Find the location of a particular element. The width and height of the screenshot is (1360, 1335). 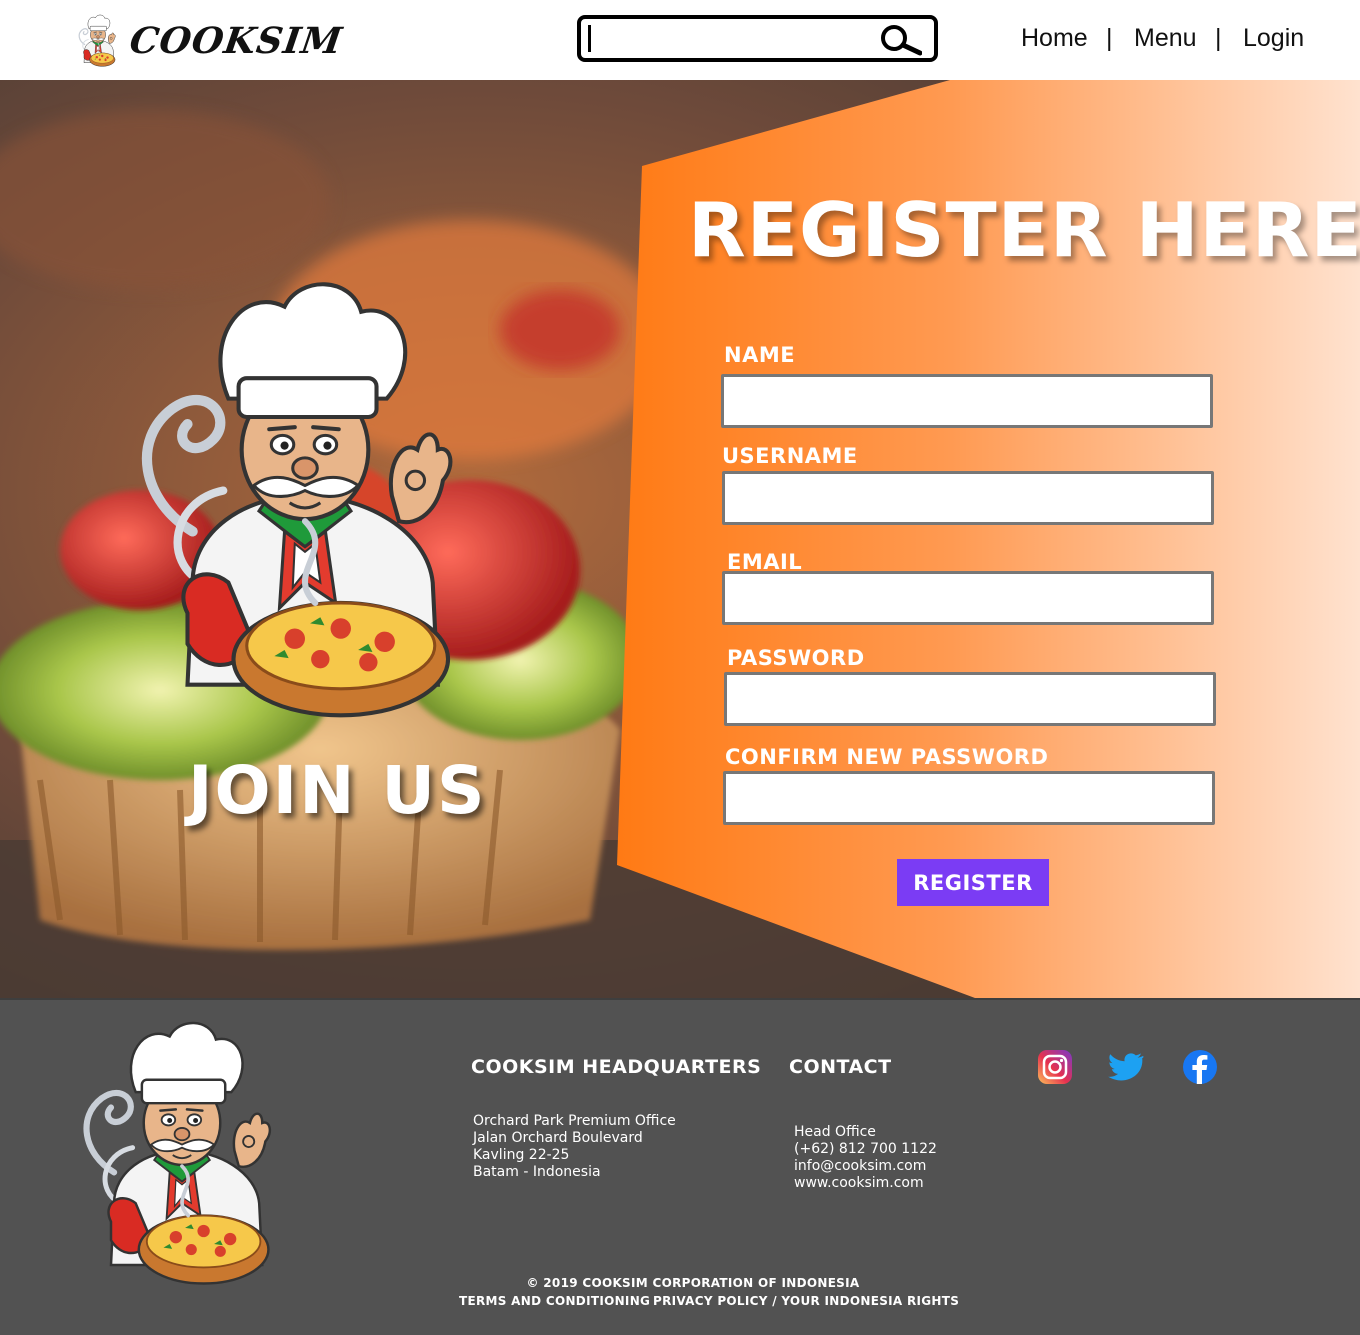

search-box is located at coordinates (757, 38).